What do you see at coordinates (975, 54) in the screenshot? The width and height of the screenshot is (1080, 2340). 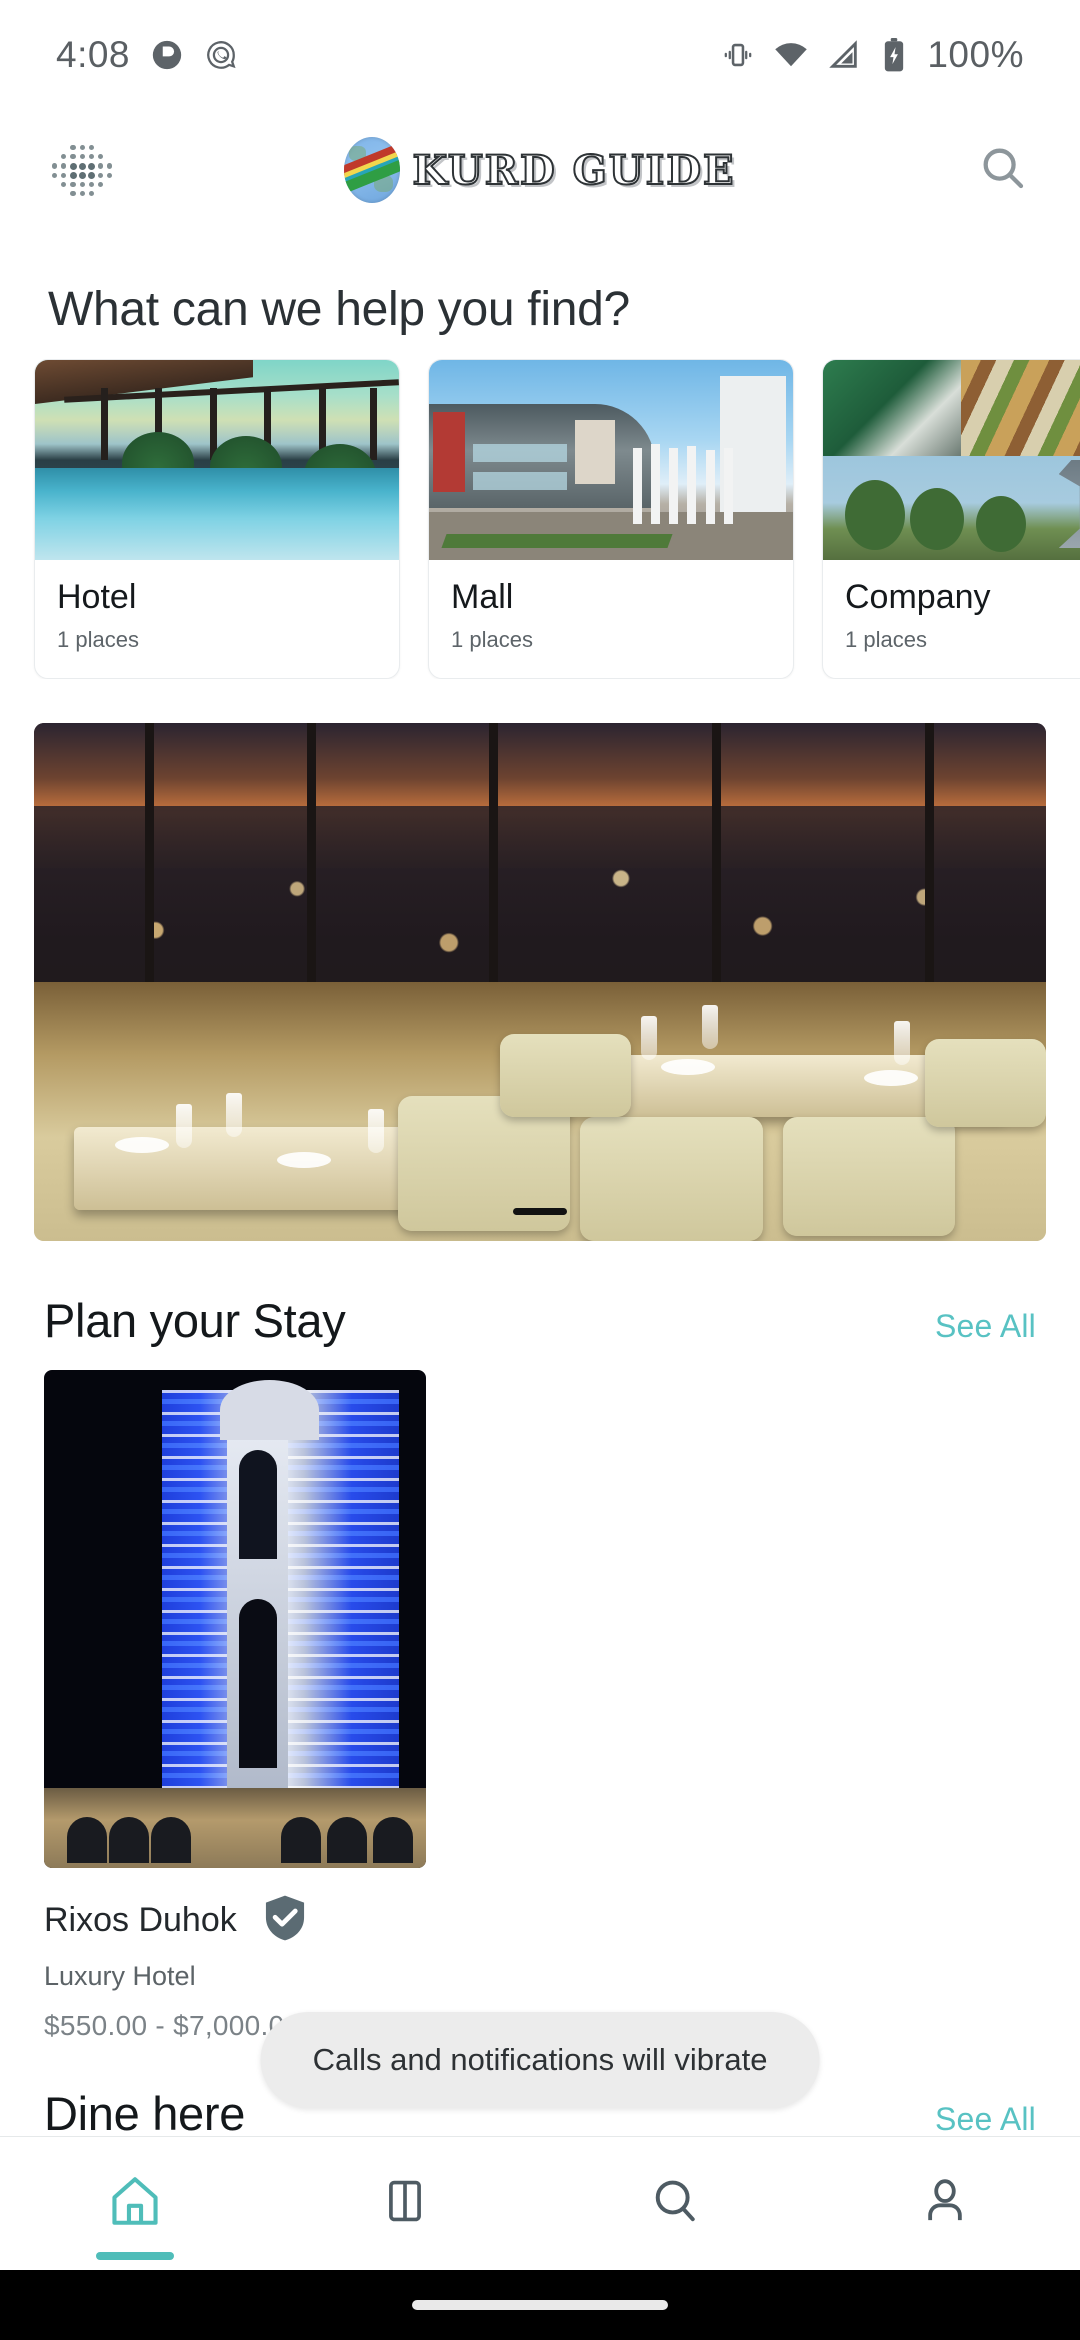 I see `battery-percentage: 100%` at bounding box center [975, 54].